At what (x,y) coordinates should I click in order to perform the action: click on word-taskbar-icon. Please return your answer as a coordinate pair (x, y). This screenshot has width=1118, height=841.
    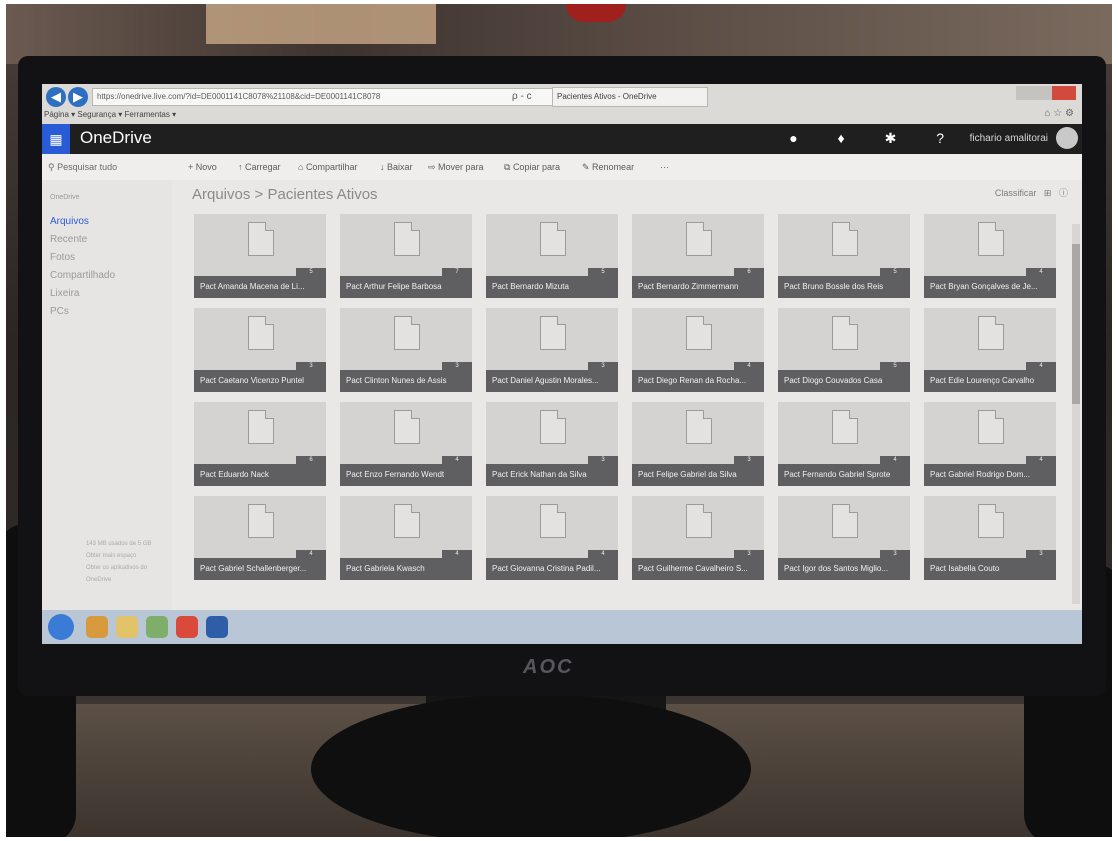
    Looking at the image, I should click on (217, 627).